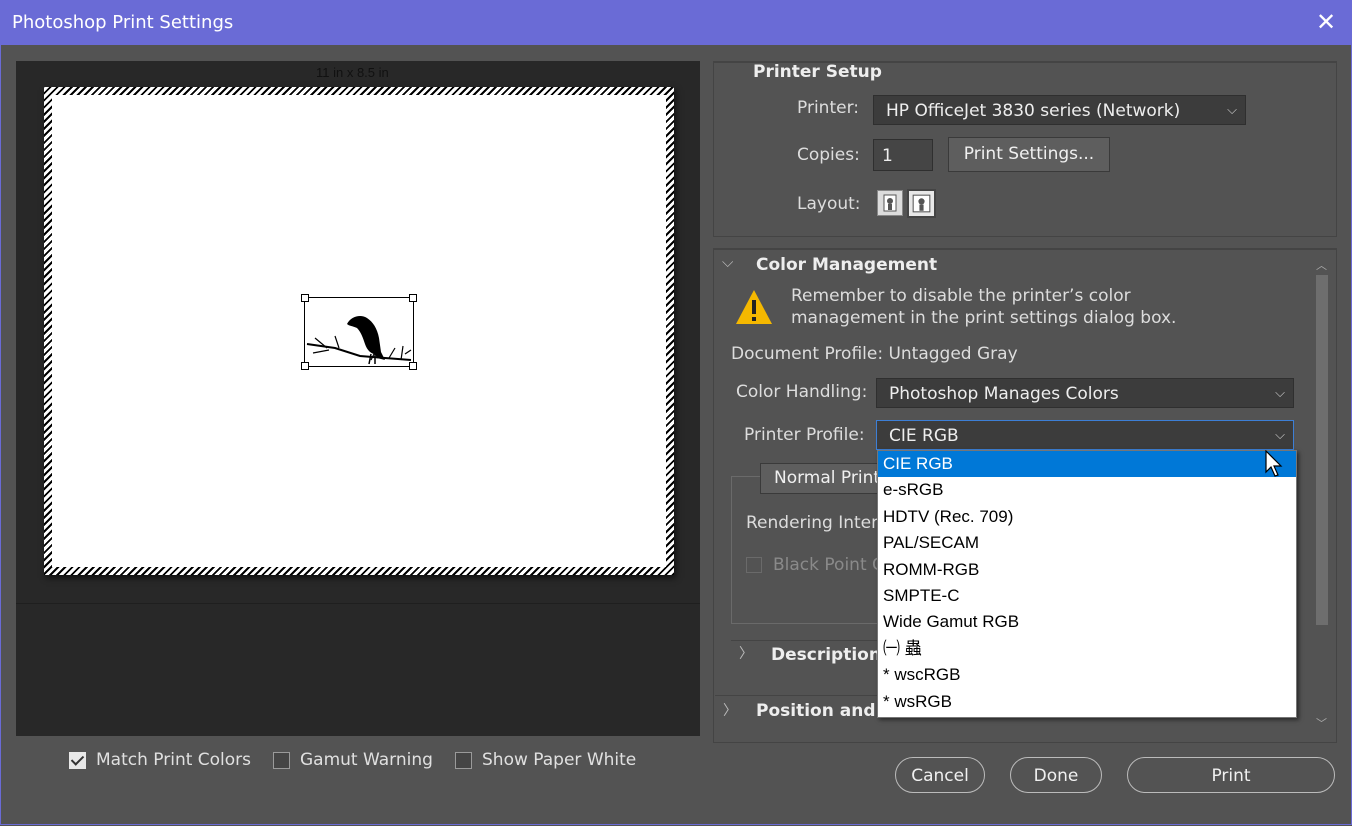 The width and height of the screenshot is (1352, 826). What do you see at coordinates (890, 203) in the screenshot?
I see `portrait-layout-icon` at bounding box center [890, 203].